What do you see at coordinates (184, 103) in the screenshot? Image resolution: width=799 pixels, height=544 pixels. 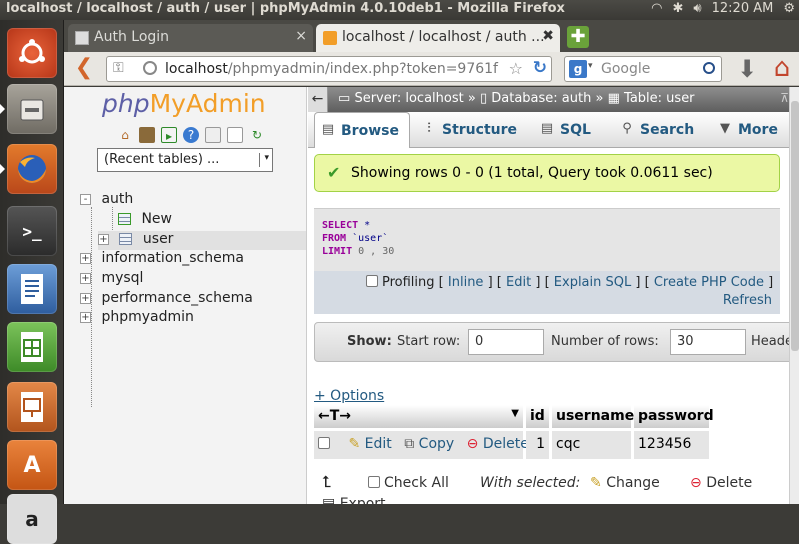 I see `pma-logo: phpMyAdmin` at bounding box center [184, 103].